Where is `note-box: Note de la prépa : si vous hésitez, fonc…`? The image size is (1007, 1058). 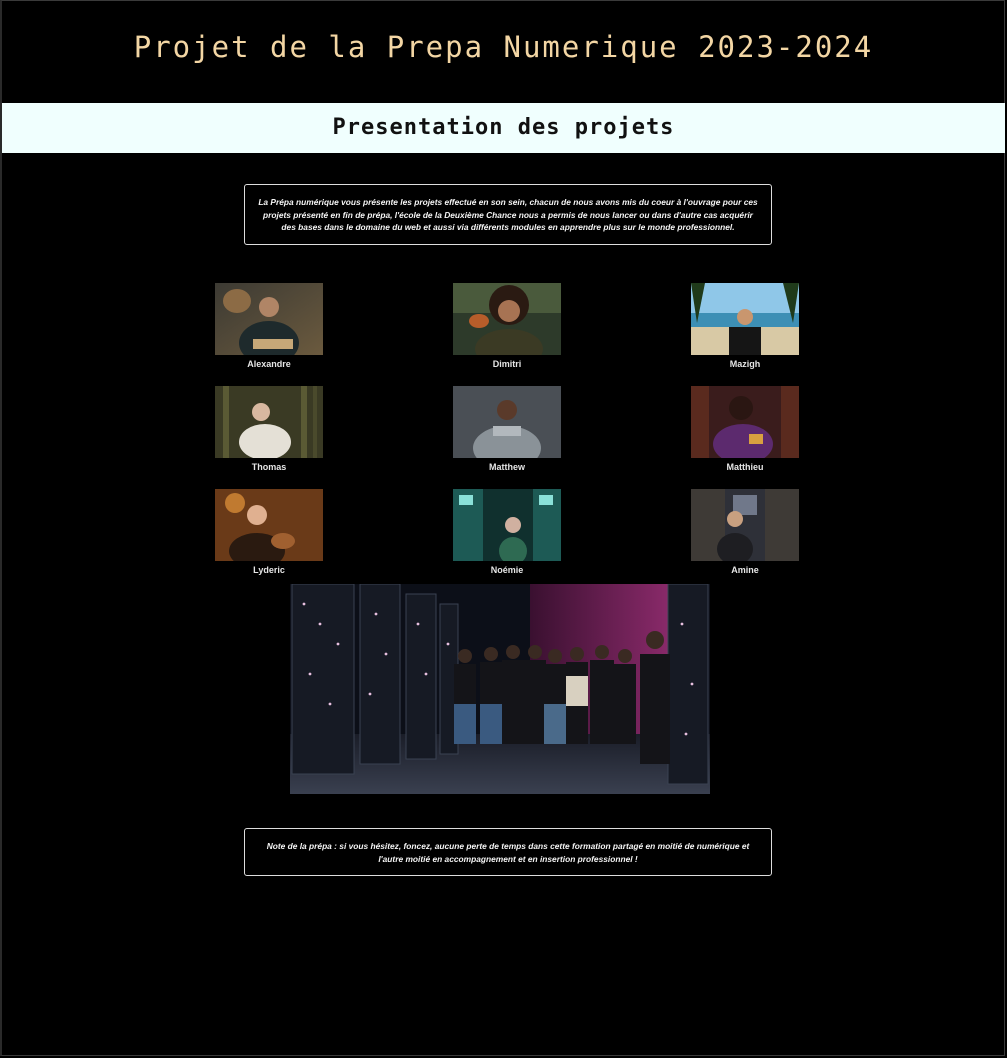
note-box: Note de la prépa : si vous hésitez, fonc… is located at coordinates (508, 852).